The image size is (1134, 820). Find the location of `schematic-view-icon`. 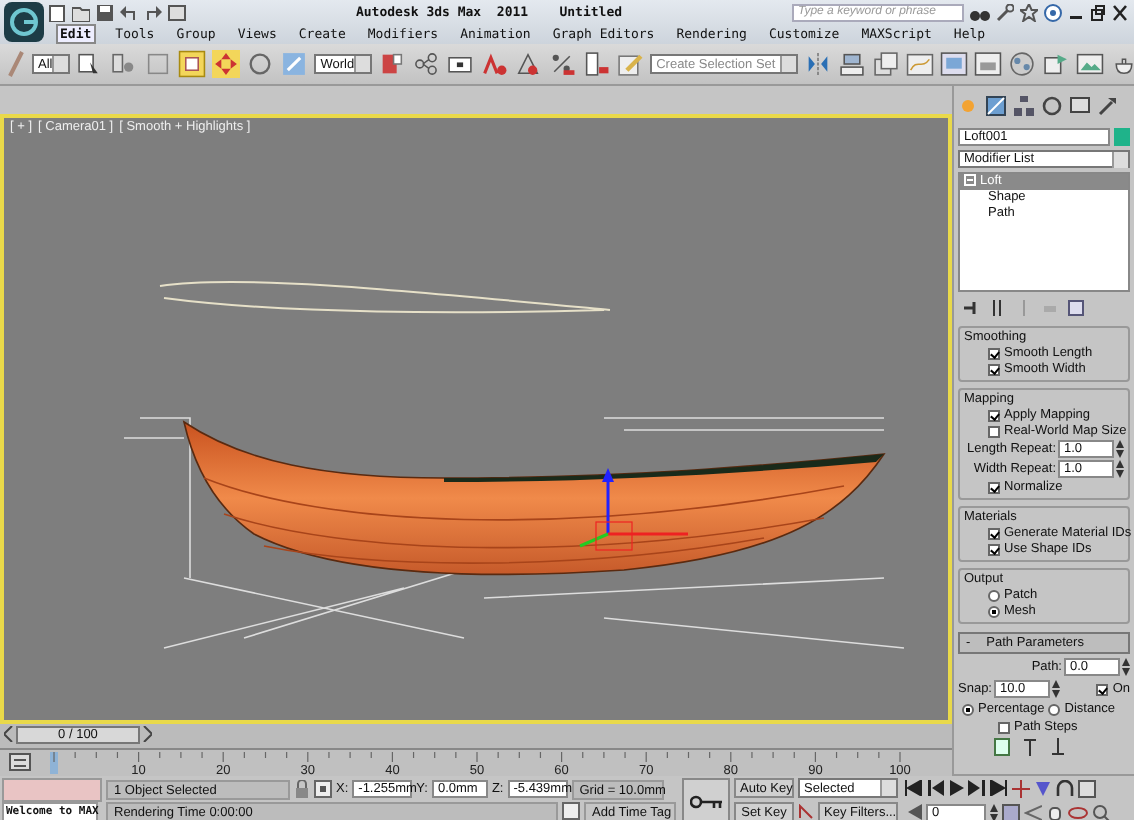

schematic-view-icon is located at coordinates (954, 64).